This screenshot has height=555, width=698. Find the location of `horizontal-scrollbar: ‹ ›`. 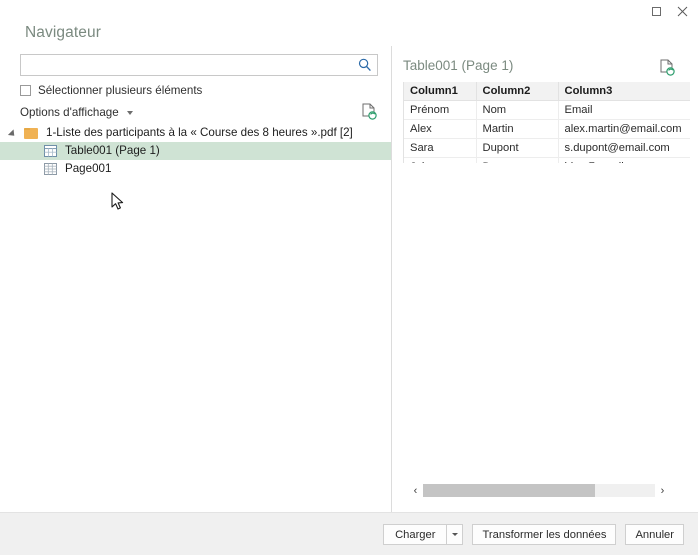

horizontal-scrollbar: ‹ › is located at coordinates (539, 490).